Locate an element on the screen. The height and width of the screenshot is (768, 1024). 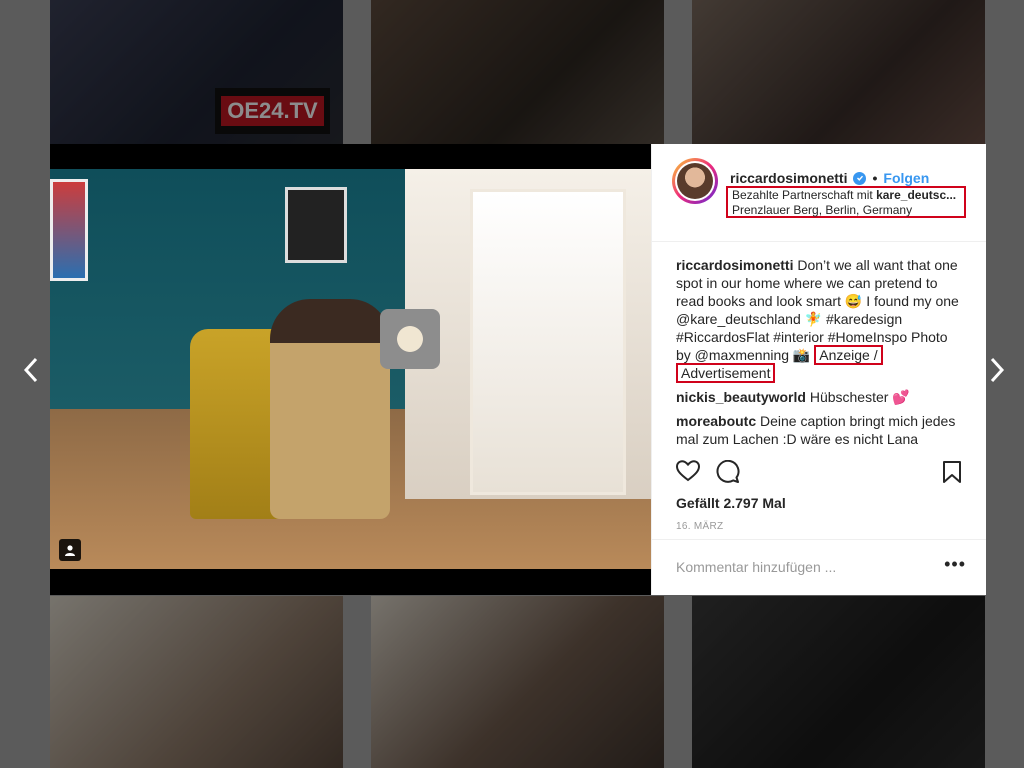
photo-record-frame is located at coordinates (316, 225).